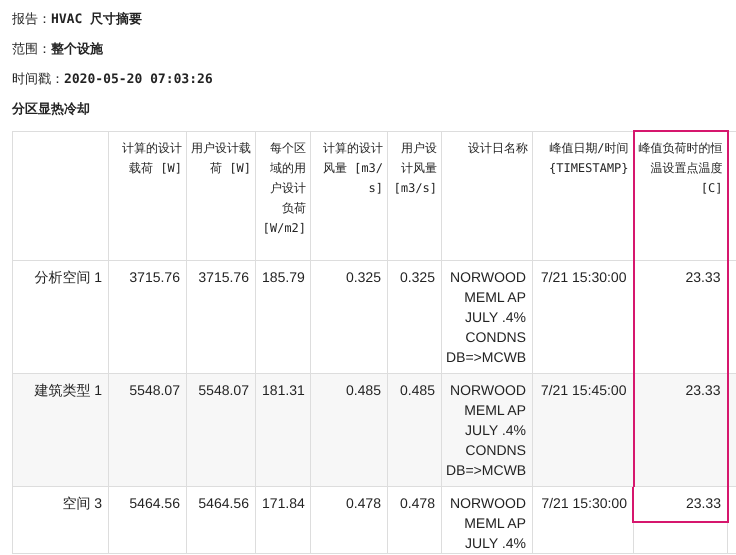  What do you see at coordinates (487, 195) in the screenshot?
I see `column-header: 设计日名称` at bounding box center [487, 195].